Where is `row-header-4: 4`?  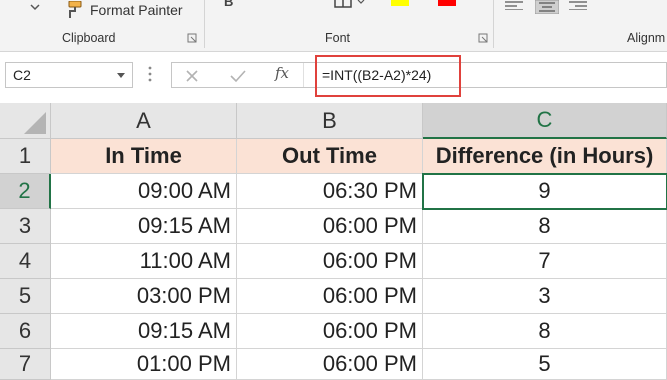
row-header-4: 4 is located at coordinates (25, 261).